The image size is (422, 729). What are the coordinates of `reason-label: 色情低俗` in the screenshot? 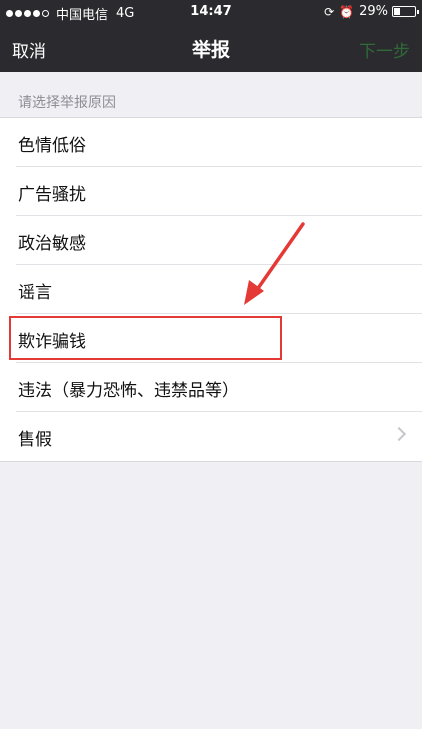 It's located at (52, 146).